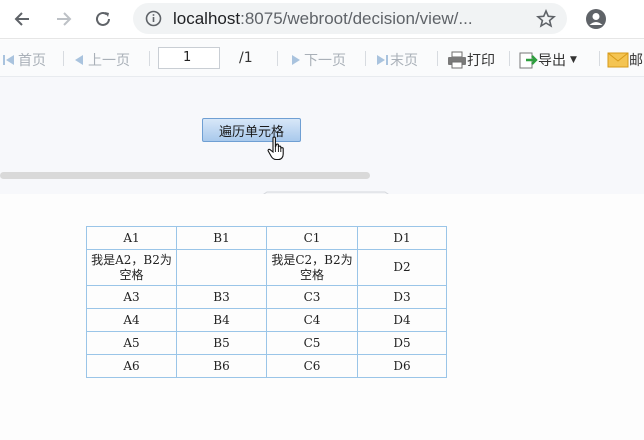 This screenshot has height=440, width=644. Describe the element at coordinates (312, 343) in the screenshot. I see `table-cell: C5` at that location.